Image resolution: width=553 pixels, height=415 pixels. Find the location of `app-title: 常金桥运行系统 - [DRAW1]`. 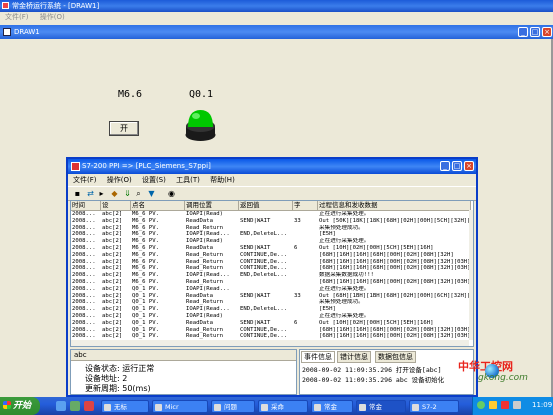

app-title: 常金桥运行系统 - [DRAW1] is located at coordinates (56, 6).